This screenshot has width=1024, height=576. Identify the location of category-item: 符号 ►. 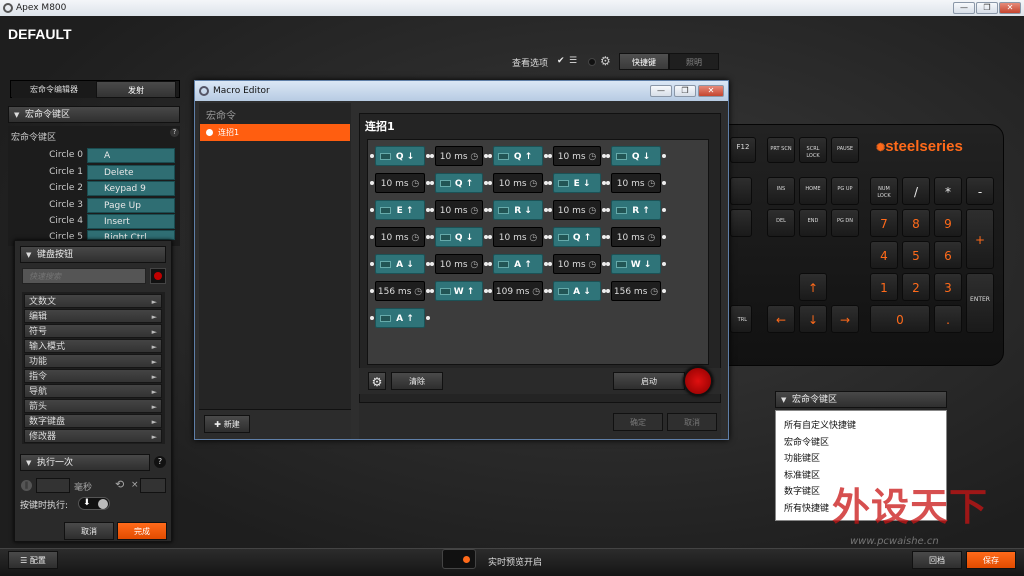
(93, 331).